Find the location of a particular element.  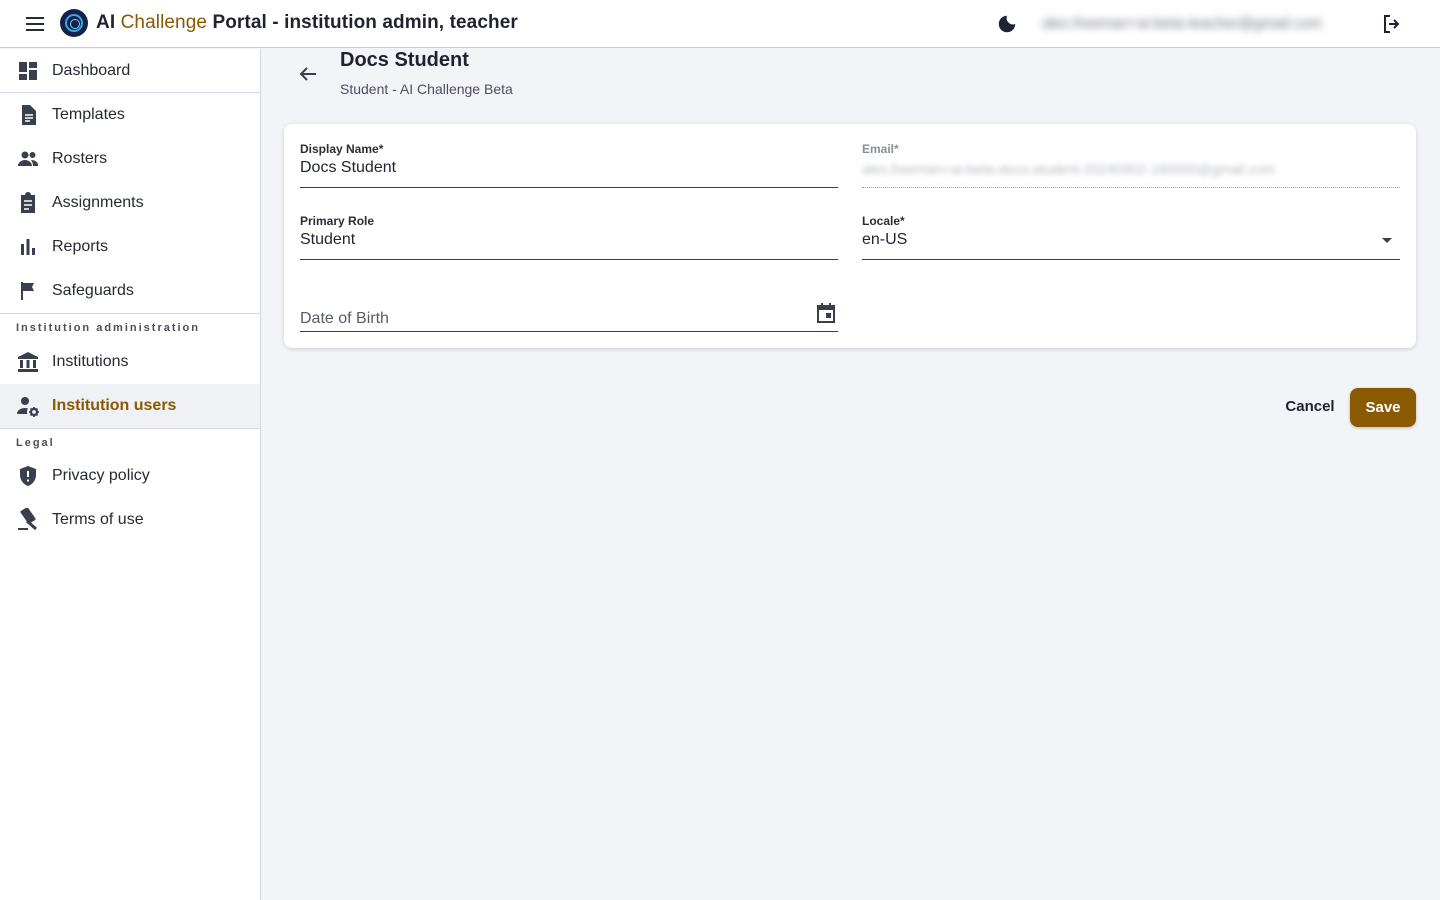

user-email: alex.freeman+ai-beta-teacher@gmail.com is located at coordinates (1182, 23).